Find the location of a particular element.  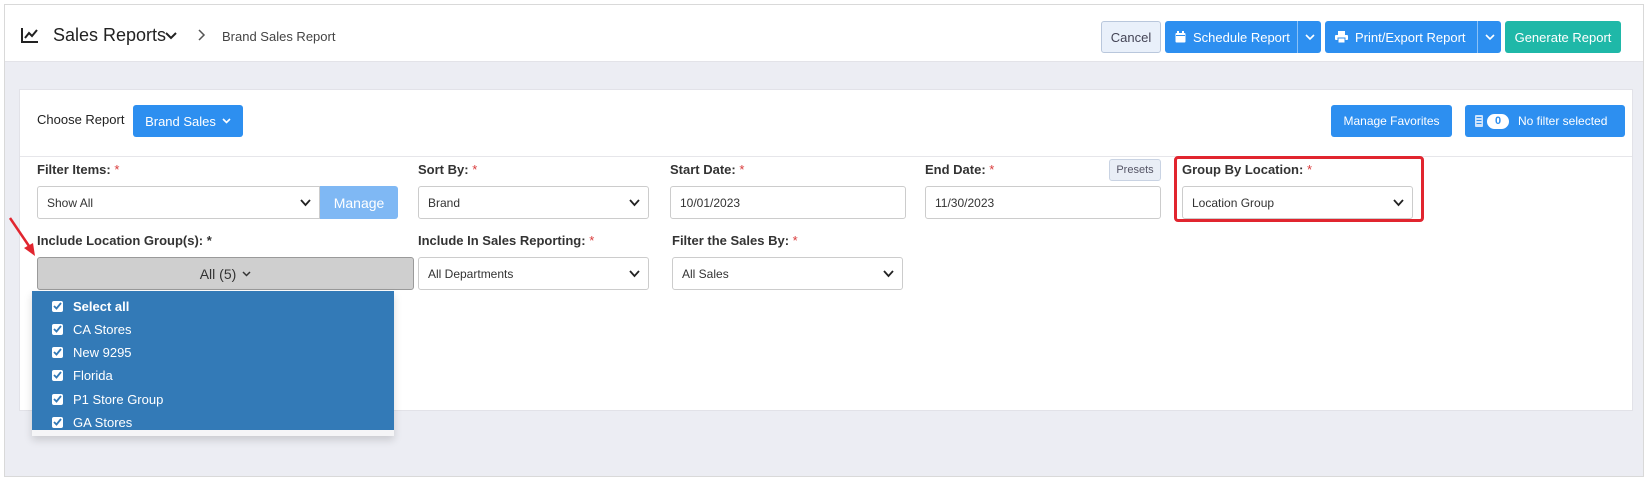

manage-button: Manage is located at coordinates (359, 202).